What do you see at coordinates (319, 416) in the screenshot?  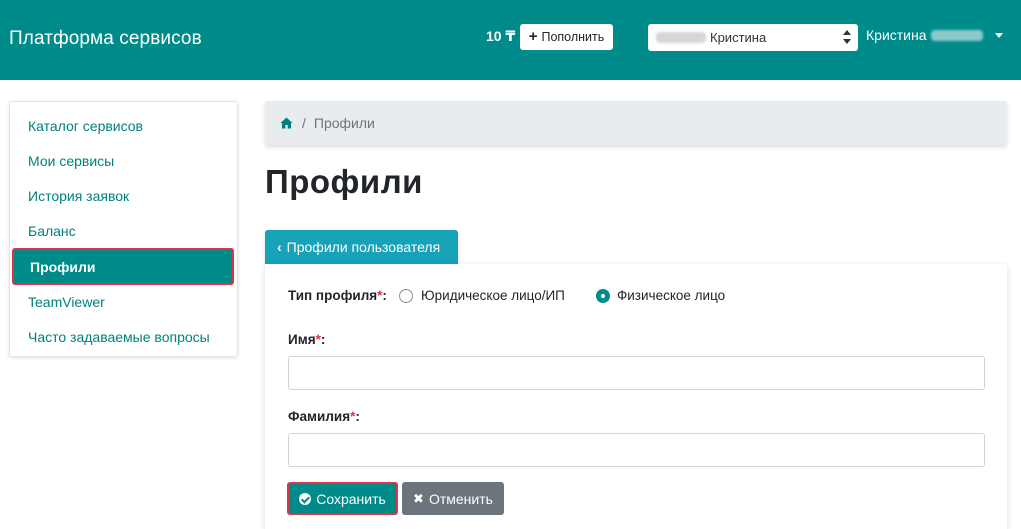 I see `last-name-label-text: Фамилия` at bounding box center [319, 416].